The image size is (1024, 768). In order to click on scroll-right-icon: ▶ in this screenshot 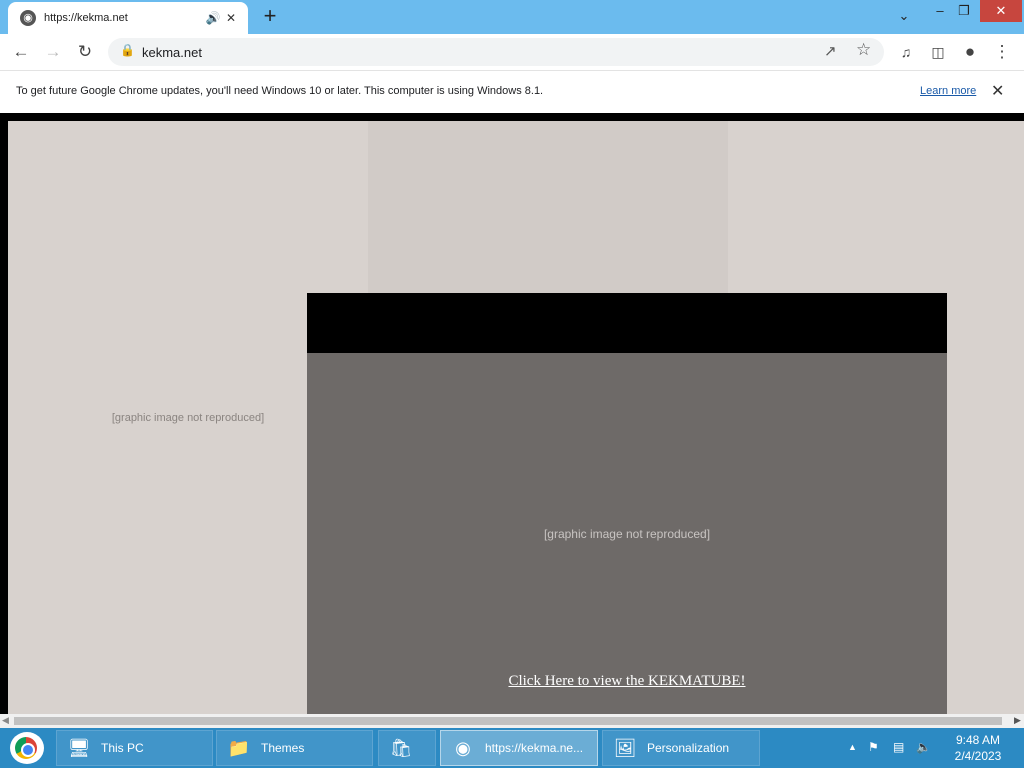, I will do `click(1017, 720)`.